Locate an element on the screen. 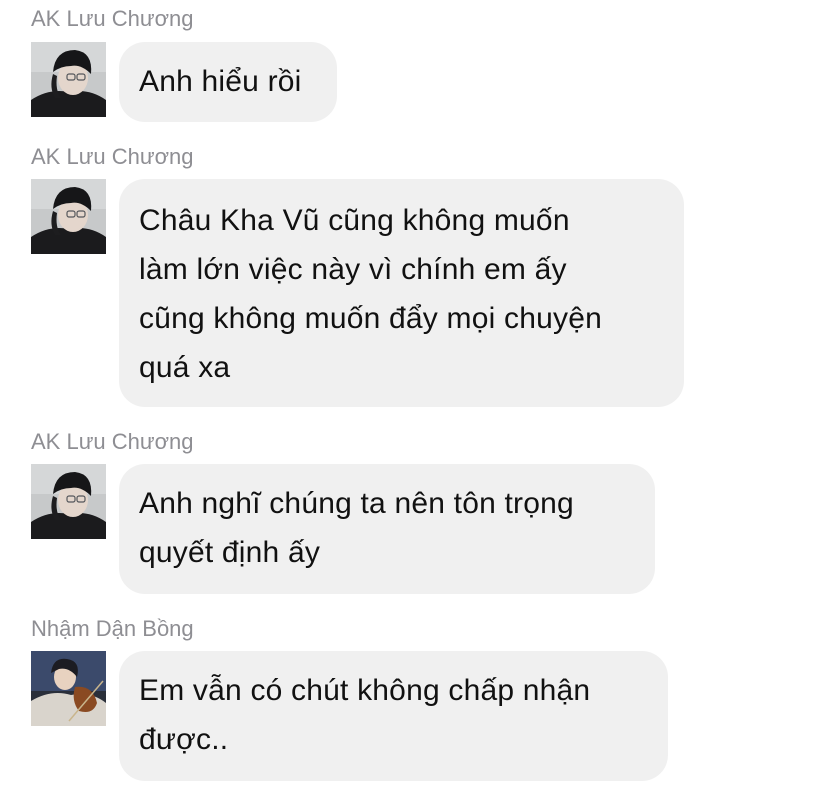 The height and width of the screenshot is (790, 828). message-line: Anh hiểu rồi is located at coordinates (220, 81).